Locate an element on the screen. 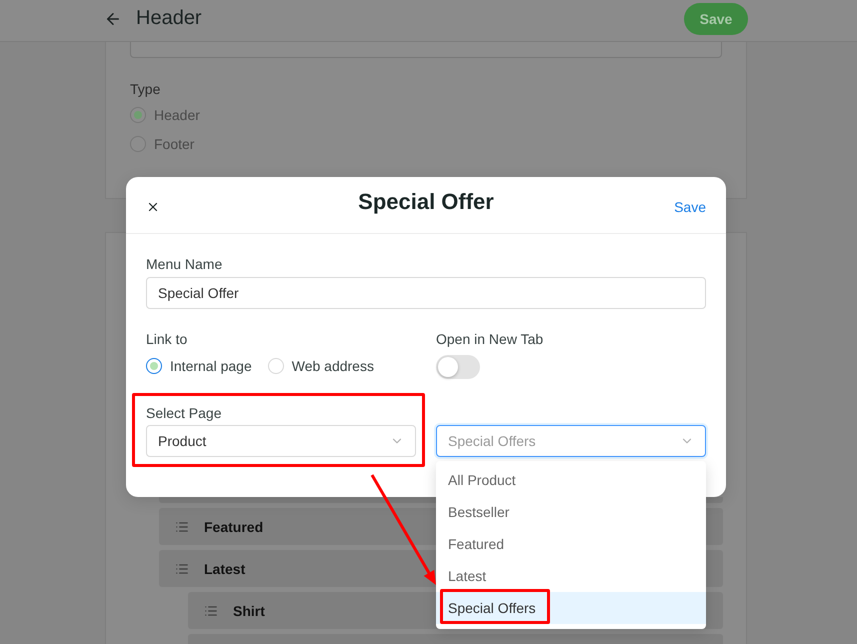 This screenshot has height=644, width=857. field-label: Link to is located at coordinates (167, 339).